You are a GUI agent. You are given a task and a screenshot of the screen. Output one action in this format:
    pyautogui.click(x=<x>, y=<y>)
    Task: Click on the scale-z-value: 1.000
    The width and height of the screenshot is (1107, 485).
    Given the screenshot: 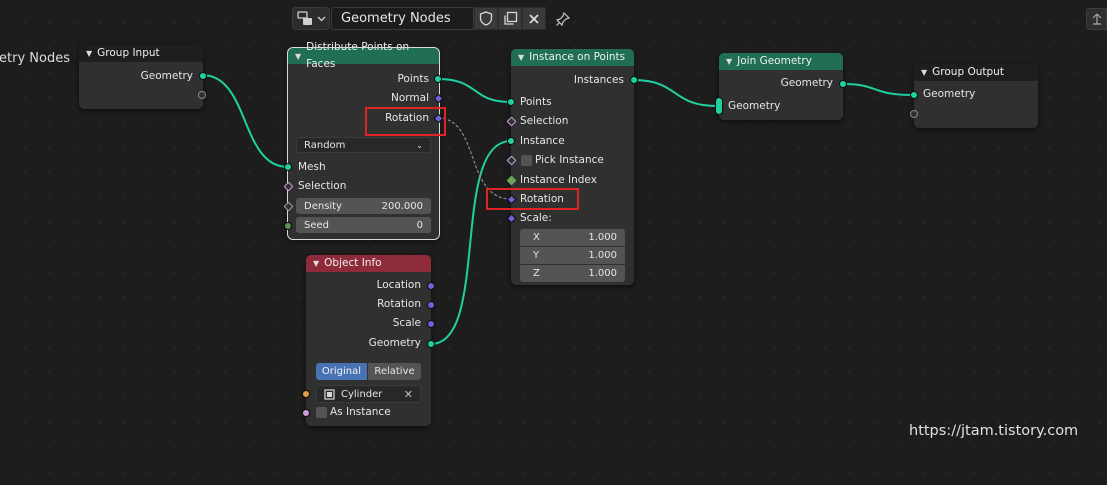 What is the action you would take?
    pyautogui.click(x=602, y=273)
    